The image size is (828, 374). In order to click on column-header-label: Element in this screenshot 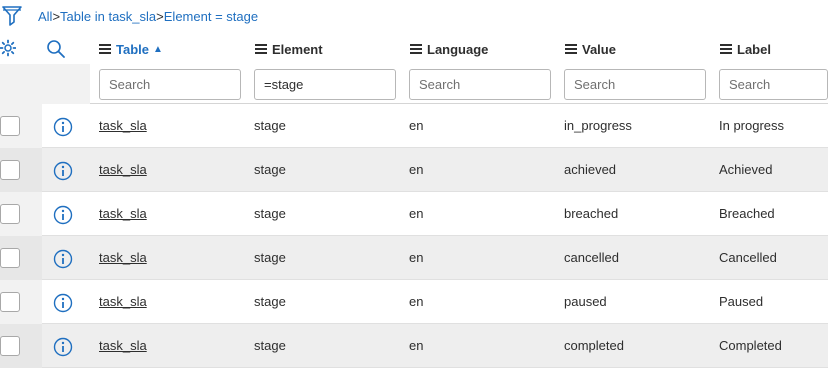, I will do `click(297, 49)`.